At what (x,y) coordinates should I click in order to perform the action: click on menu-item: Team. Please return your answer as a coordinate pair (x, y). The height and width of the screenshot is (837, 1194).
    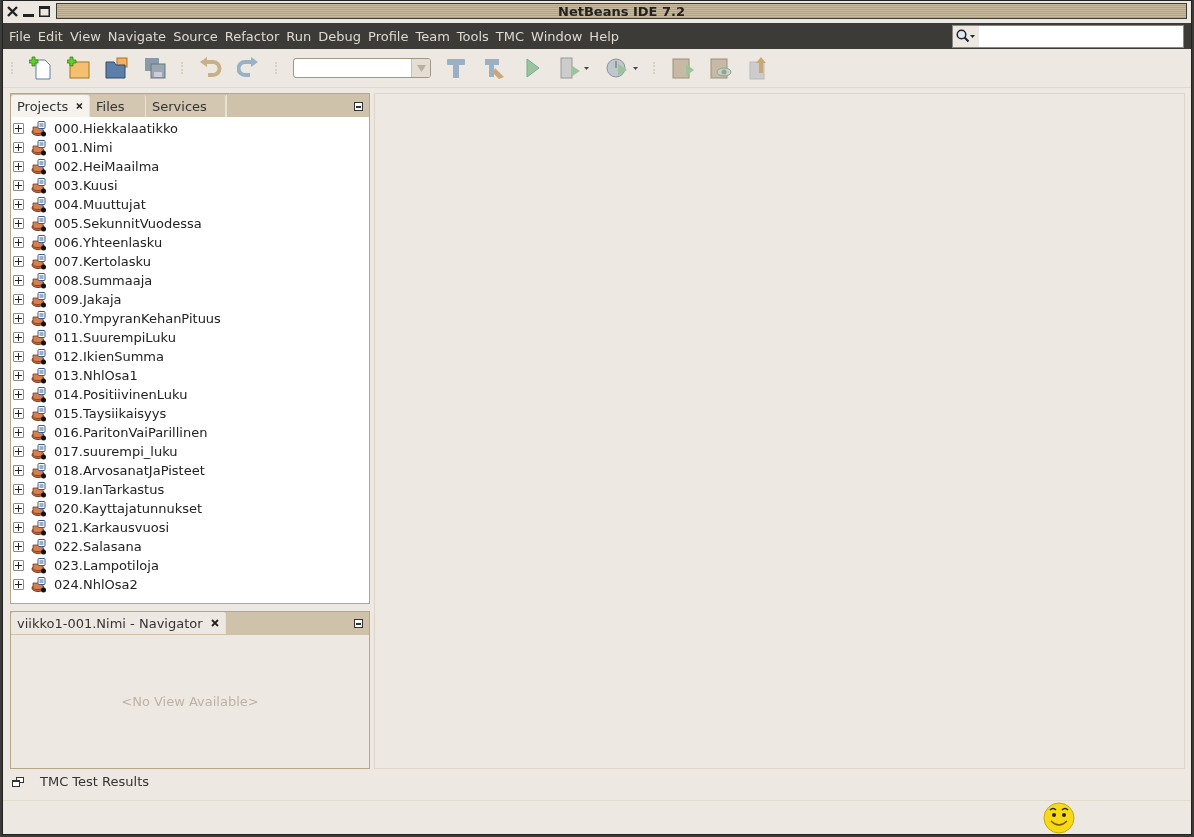
    Looking at the image, I should click on (432, 36).